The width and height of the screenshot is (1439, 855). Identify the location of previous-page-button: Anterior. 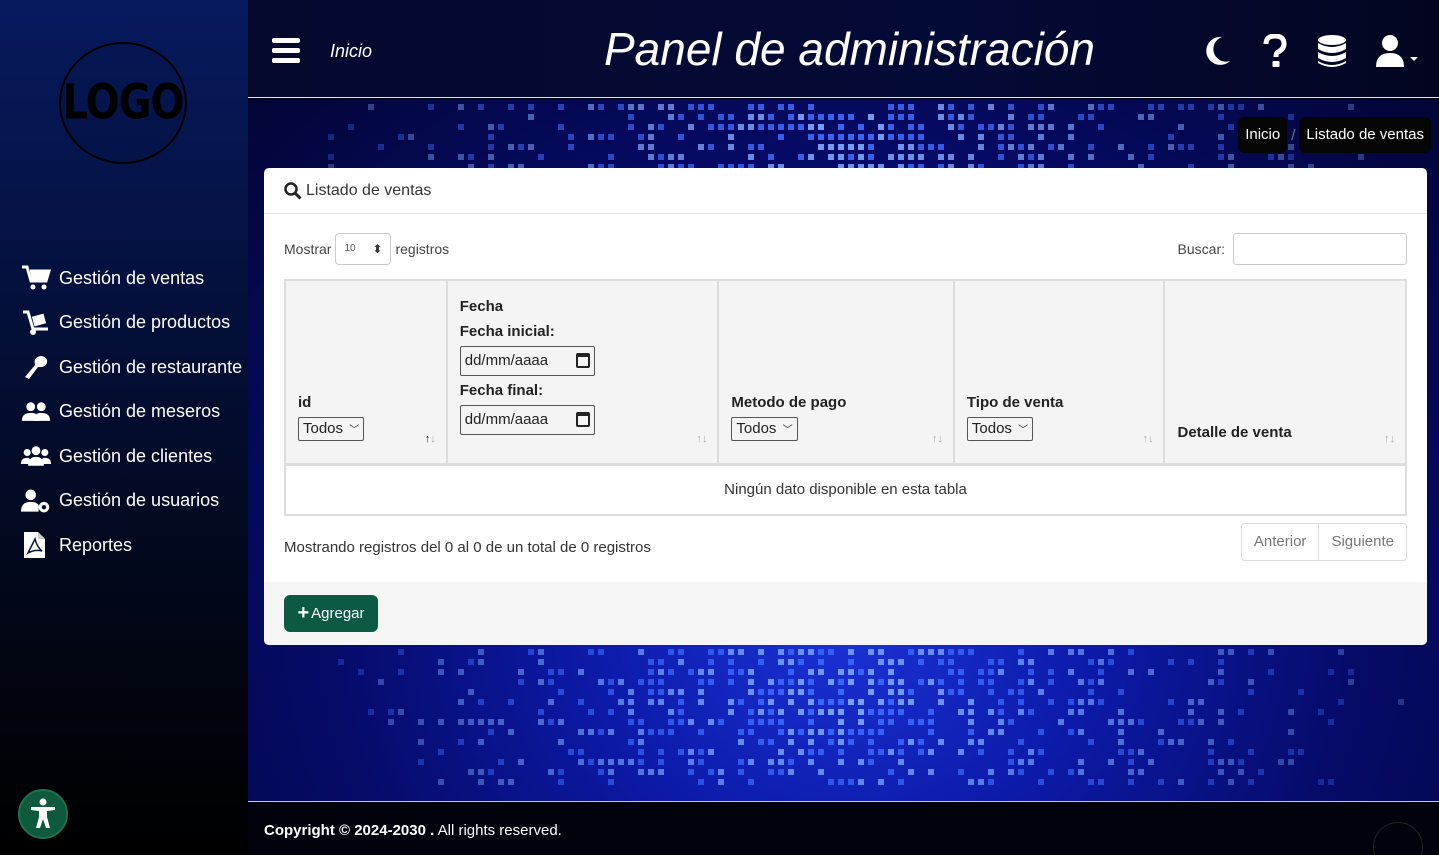
(1280, 542).